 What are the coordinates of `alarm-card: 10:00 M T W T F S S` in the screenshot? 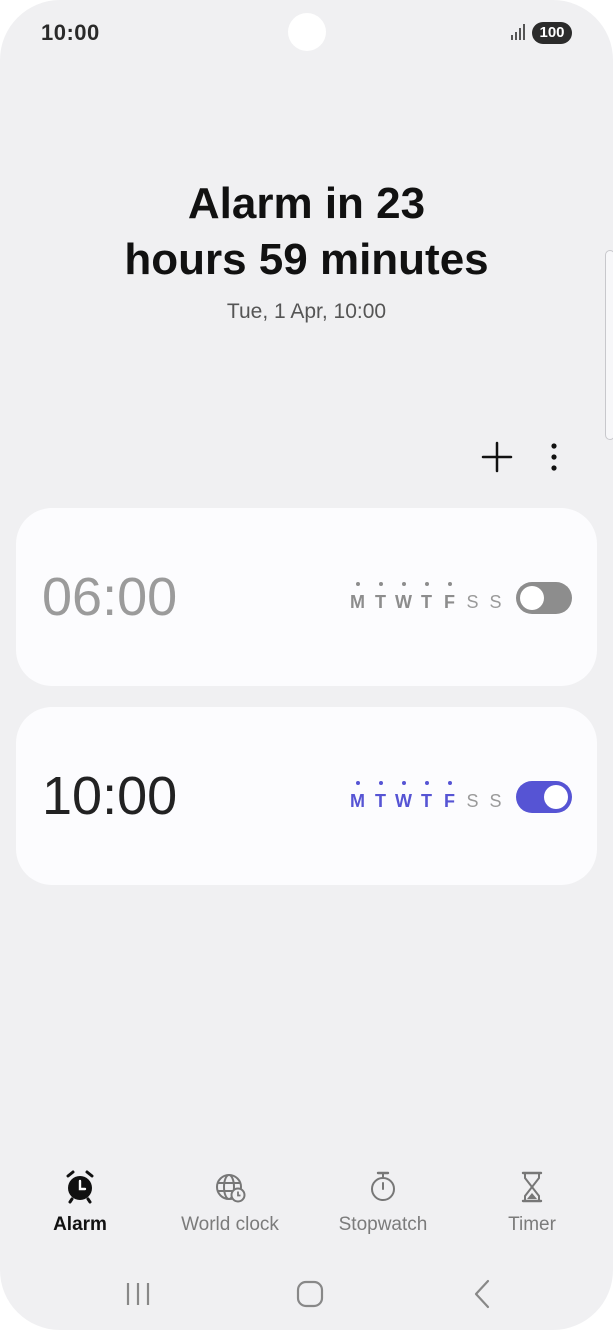 It's located at (306, 796).